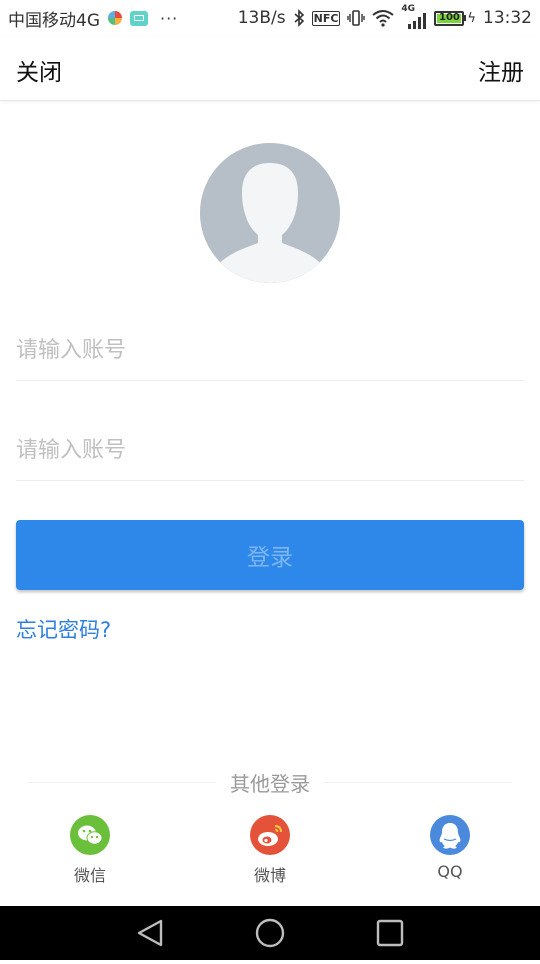 This screenshot has height=964, width=540. Describe the element at coordinates (417, 21) in the screenshot. I see `signal-icon` at that location.